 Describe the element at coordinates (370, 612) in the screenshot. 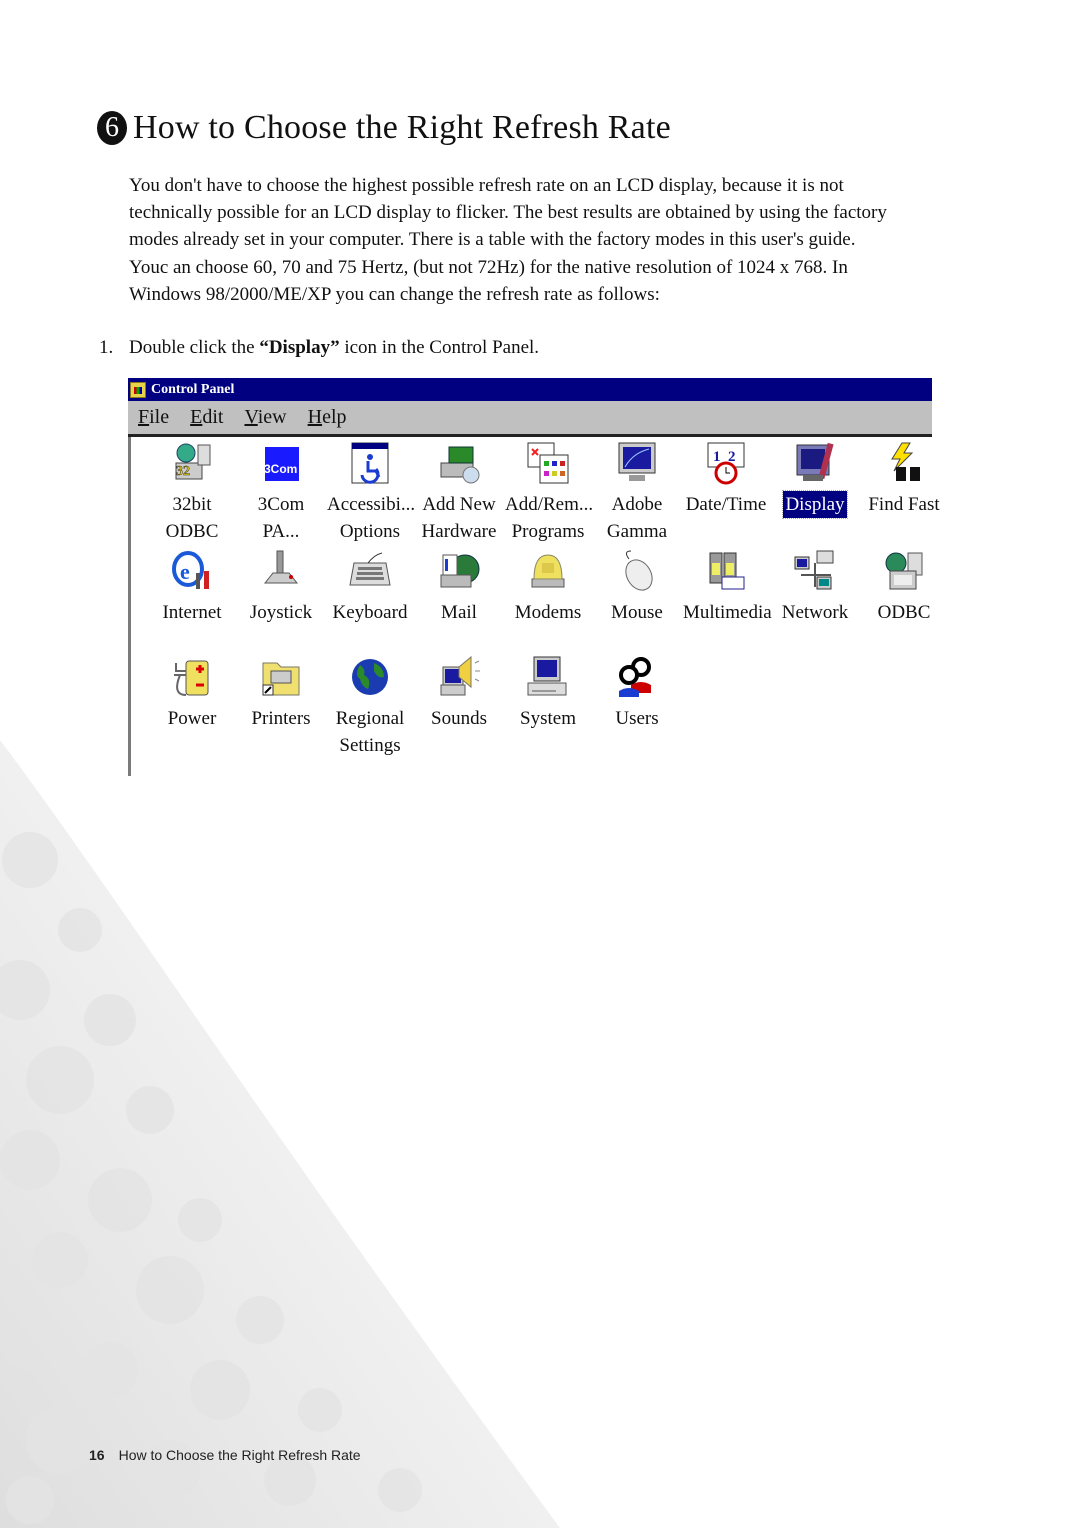

I see `item-label-text: Keyboard` at that location.